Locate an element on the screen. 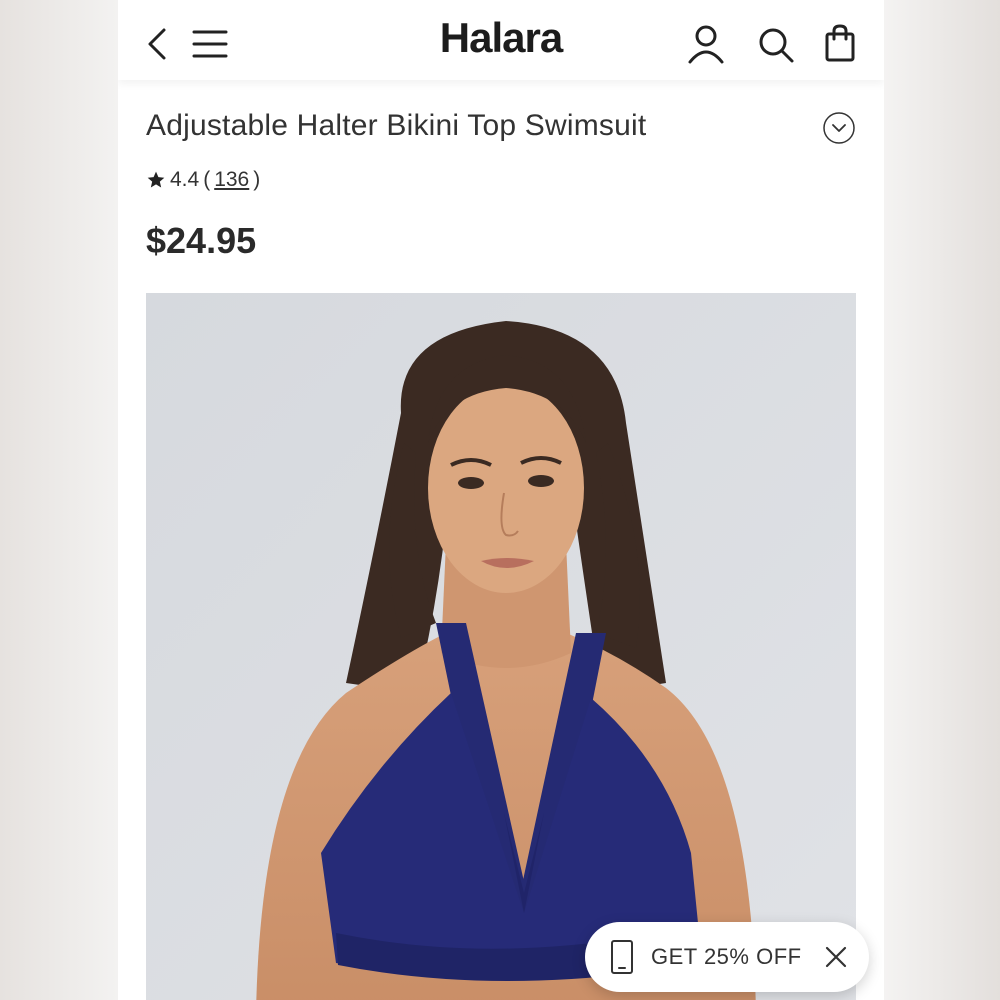 The height and width of the screenshot is (1000, 1000). rating-row: 4.4 ( 136 ) is located at coordinates (205, 180).